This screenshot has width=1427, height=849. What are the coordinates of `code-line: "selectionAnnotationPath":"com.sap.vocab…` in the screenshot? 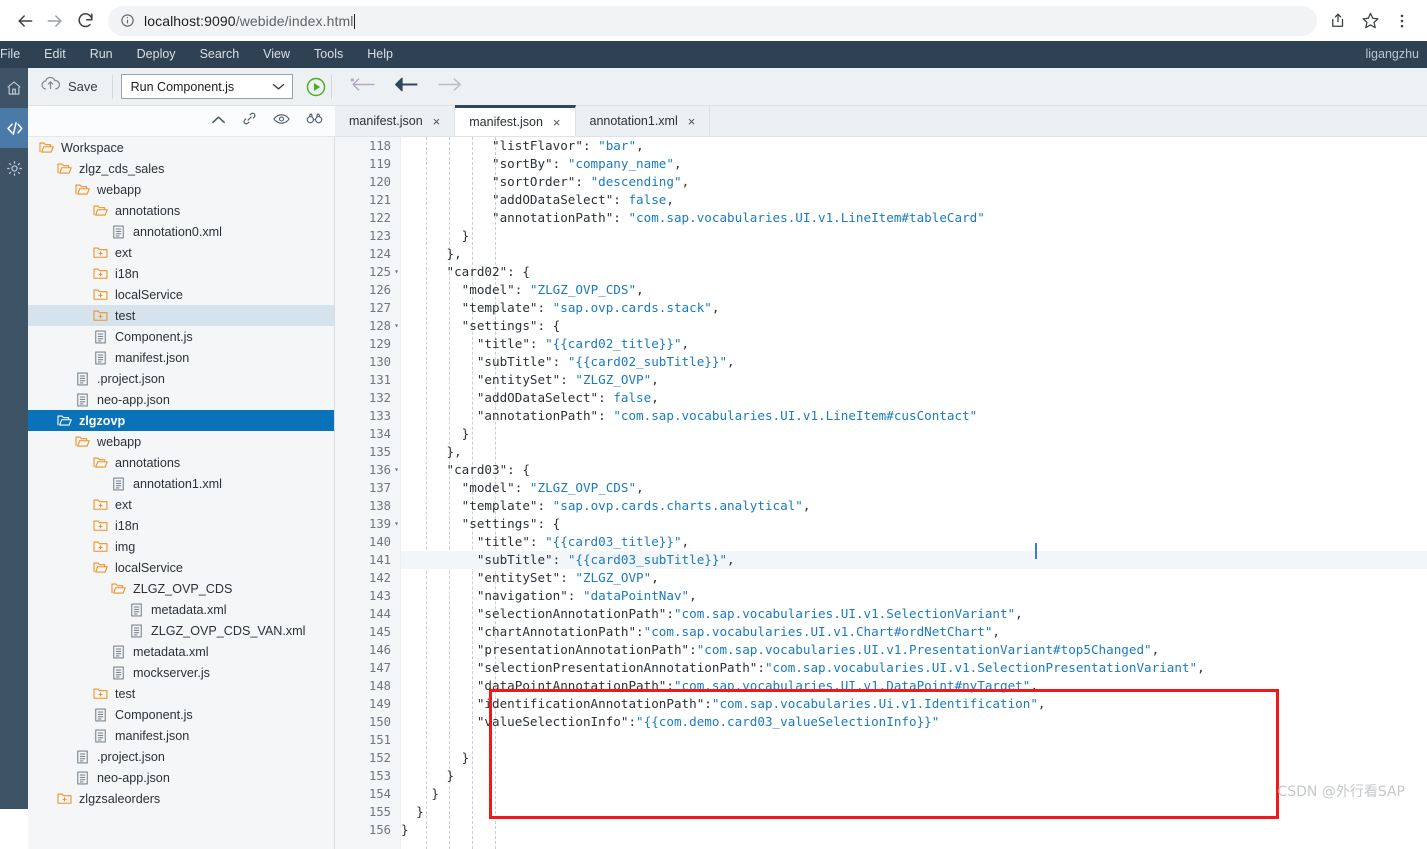 It's located at (914, 614).